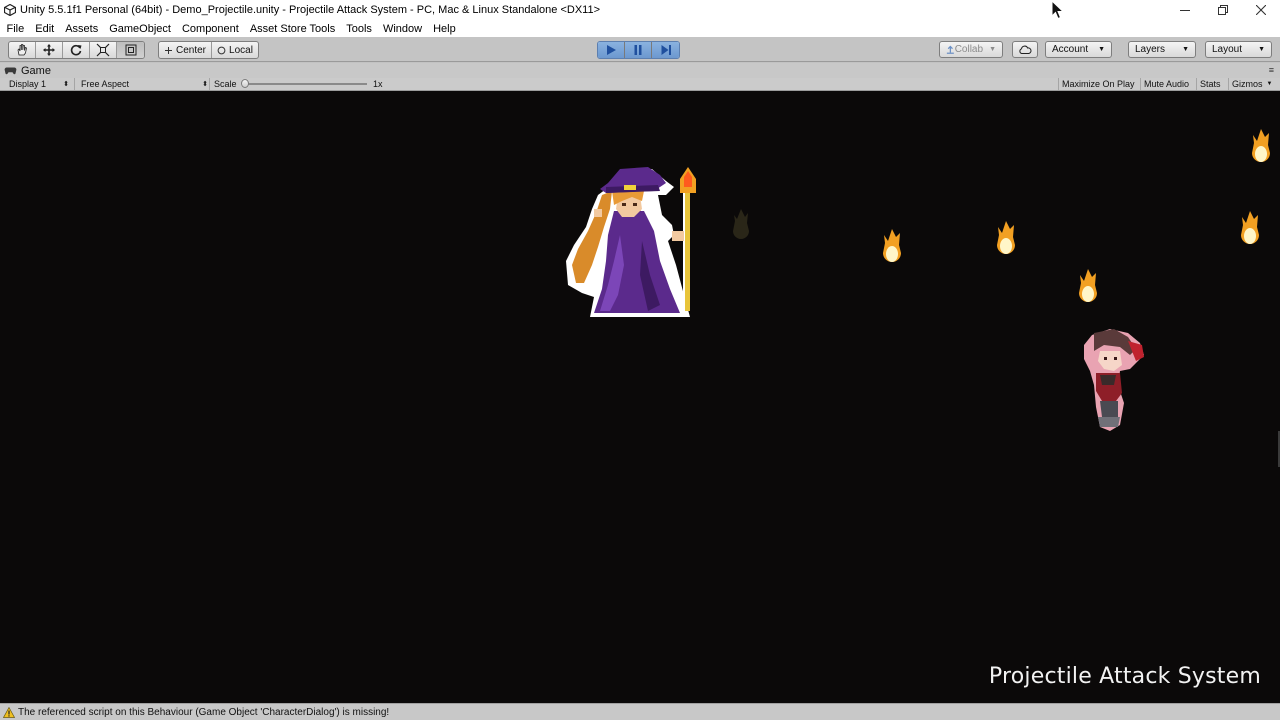 This screenshot has width=1280, height=720. What do you see at coordinates (1210, 84) in the screenshot?
I see `stats-toggle: Stats` at bounding box center [1210, 84].